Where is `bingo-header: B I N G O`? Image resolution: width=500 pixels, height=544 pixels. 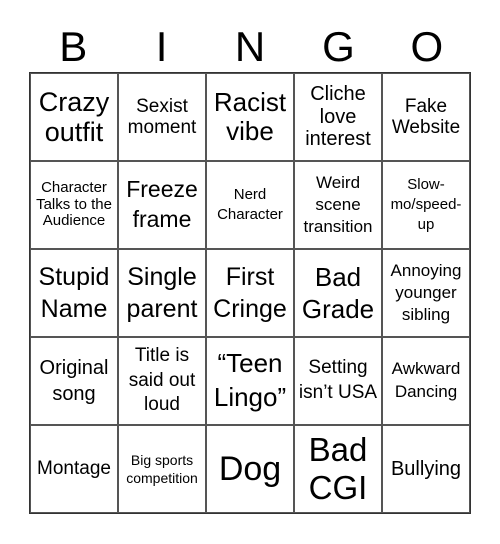
bingo-header: B I N G O is located at coordinates (250, 47).